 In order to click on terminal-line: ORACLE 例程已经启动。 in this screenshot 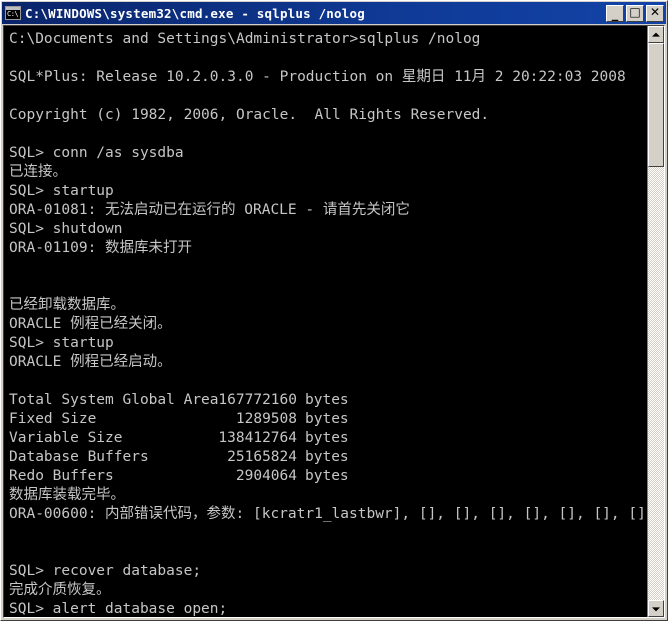, I will do `click(90, 362)`.